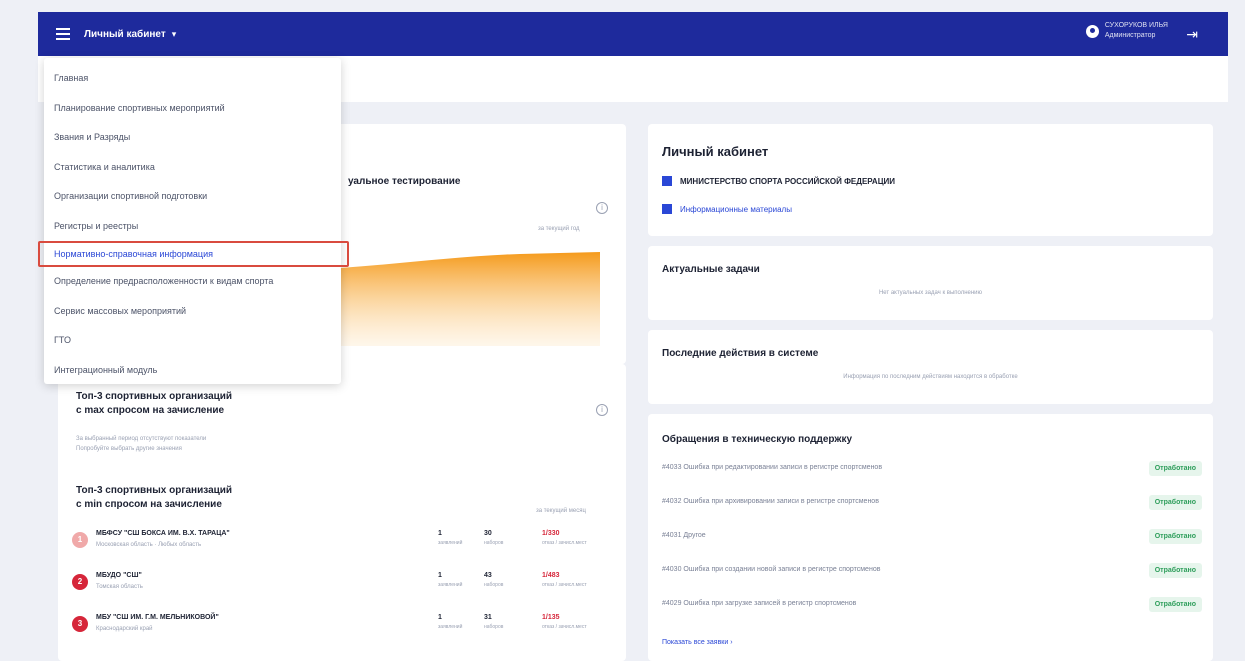 The image size is (1245, 661). I want to click on folder-icon, so click(667, 181).